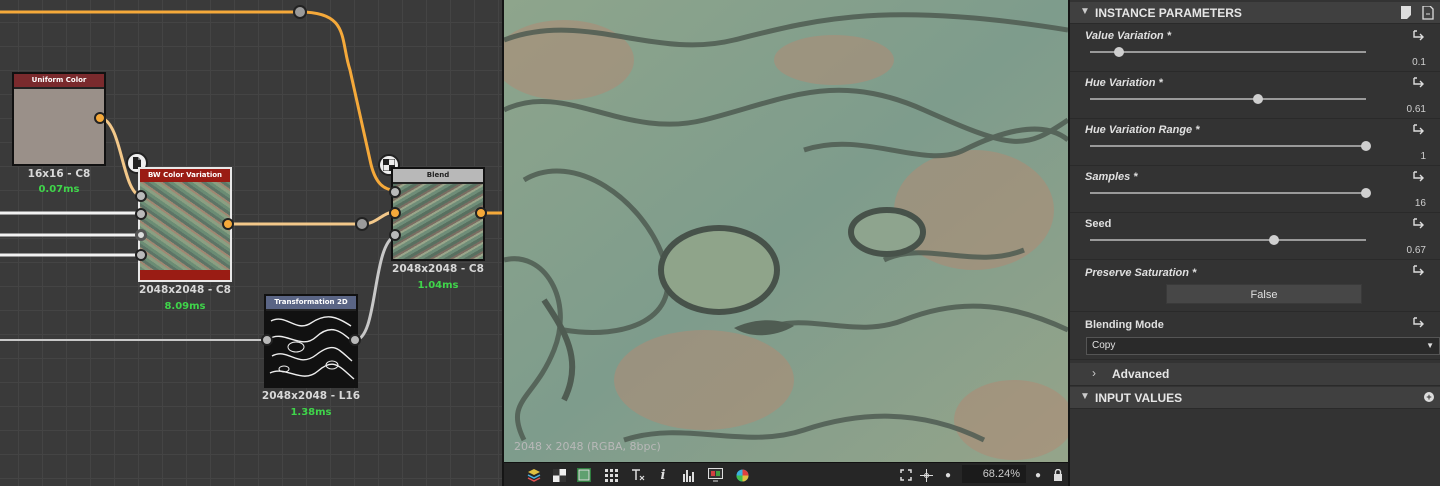 The width and height of the screenshot is (1440, 486). What do you see at coordinates (1406, 13) in the screenshot?
I see `preset-icon` at bounding box center [1406, 13].